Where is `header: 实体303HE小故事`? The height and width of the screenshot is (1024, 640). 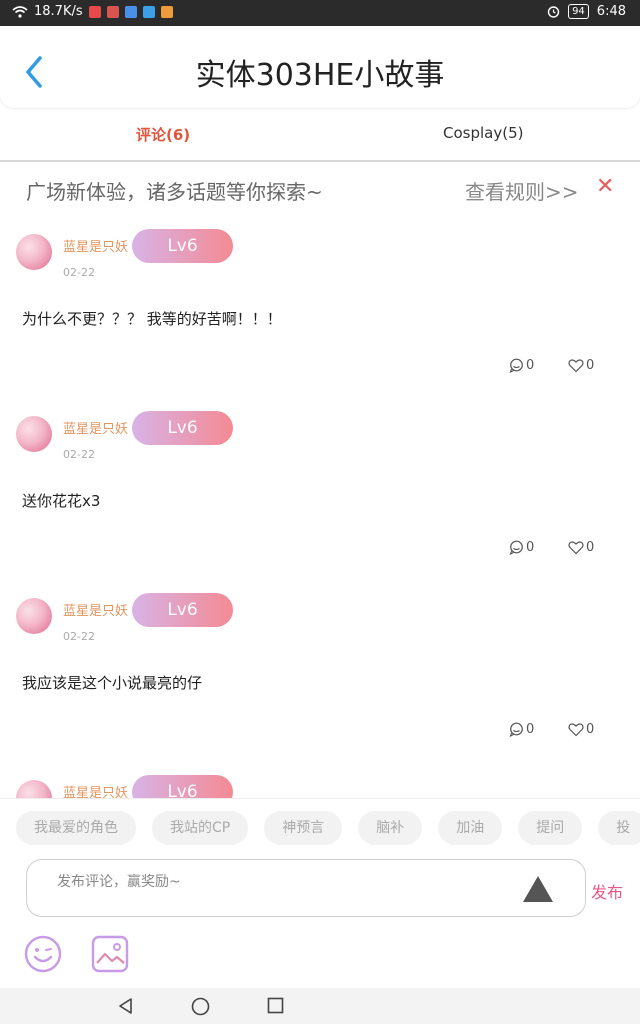 header: 实体303HE小故事 is located at coordinates (320, 67).